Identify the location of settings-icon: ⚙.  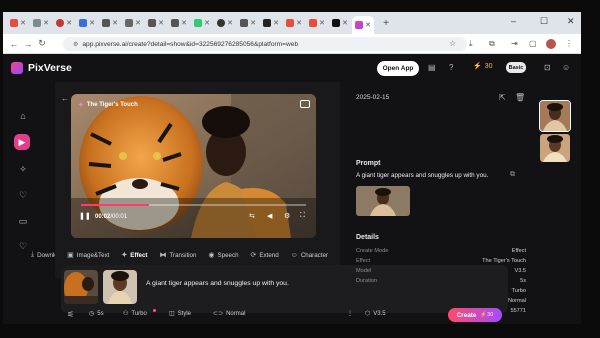
(287, 216).